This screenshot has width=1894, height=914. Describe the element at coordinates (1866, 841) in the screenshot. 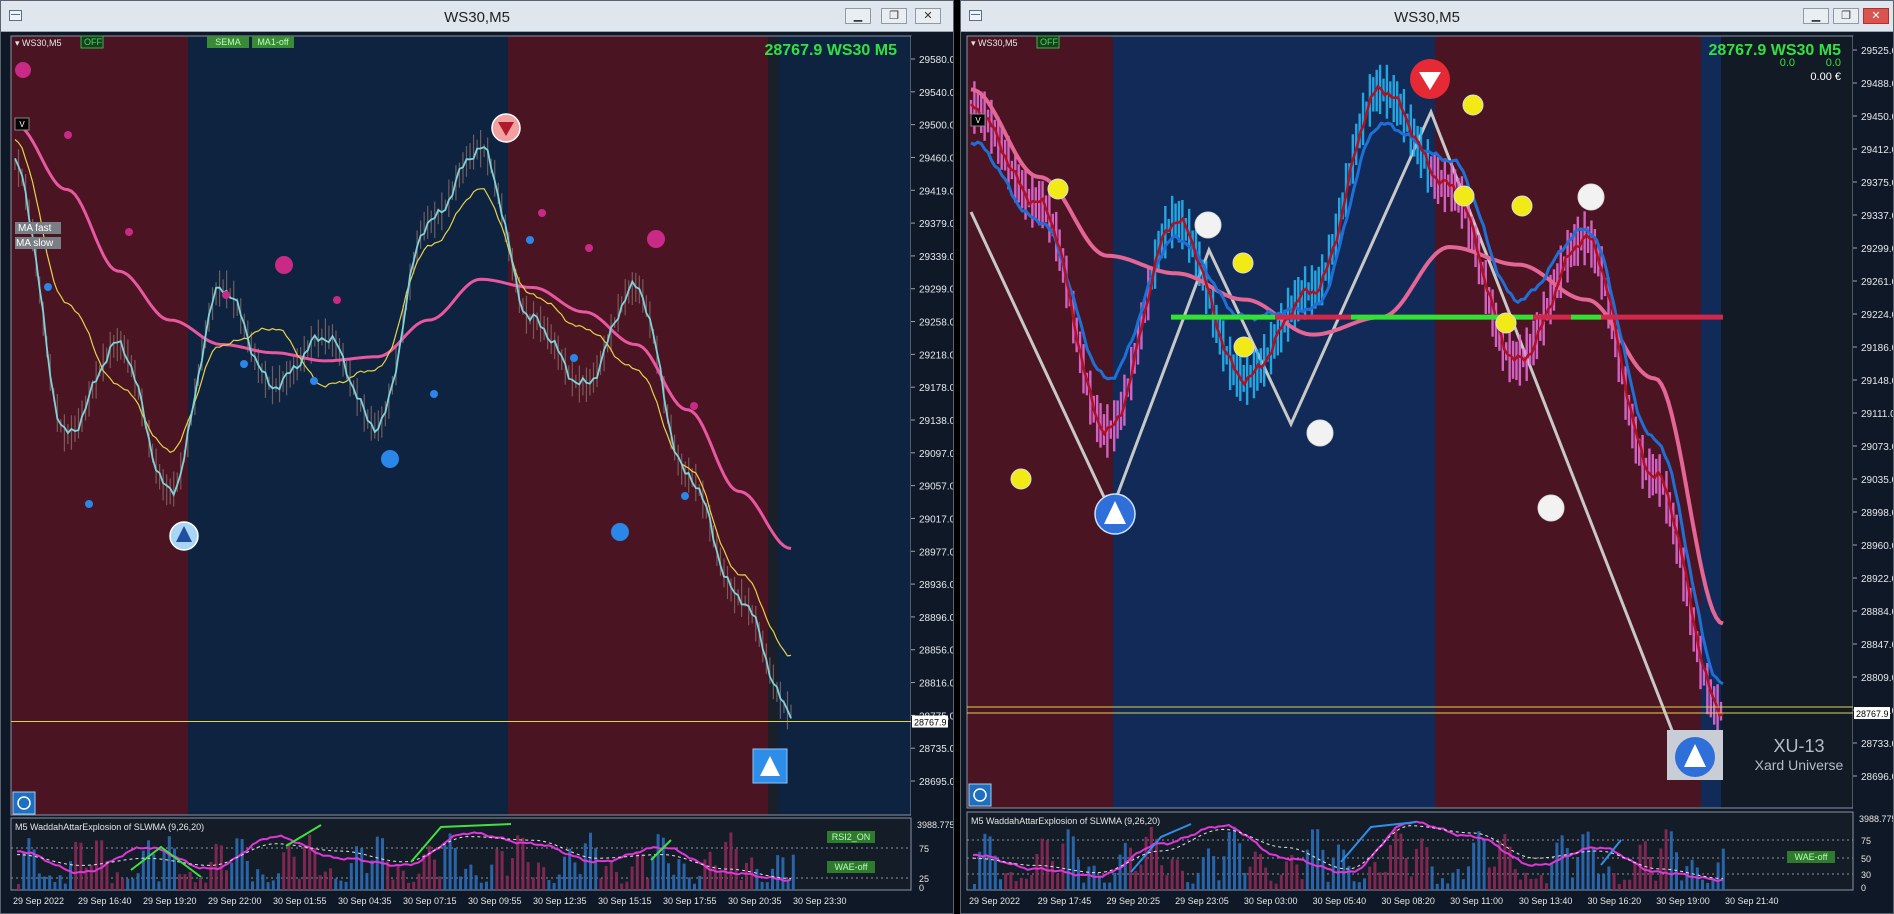

I see `indicator-level-label: 75` at that location.